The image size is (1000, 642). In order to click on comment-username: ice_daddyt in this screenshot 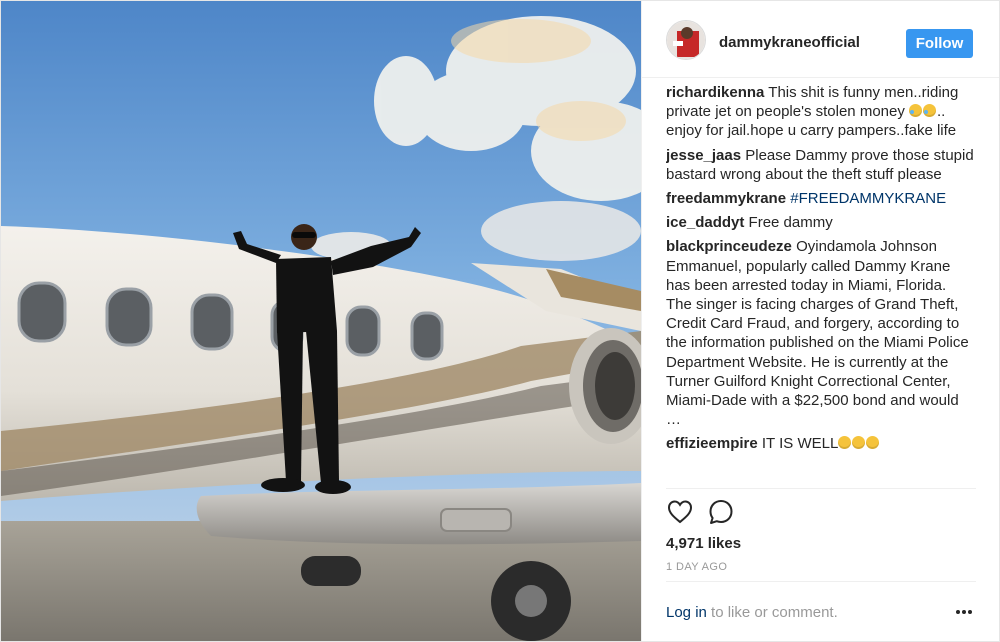, I will do `click(705, 222)`.